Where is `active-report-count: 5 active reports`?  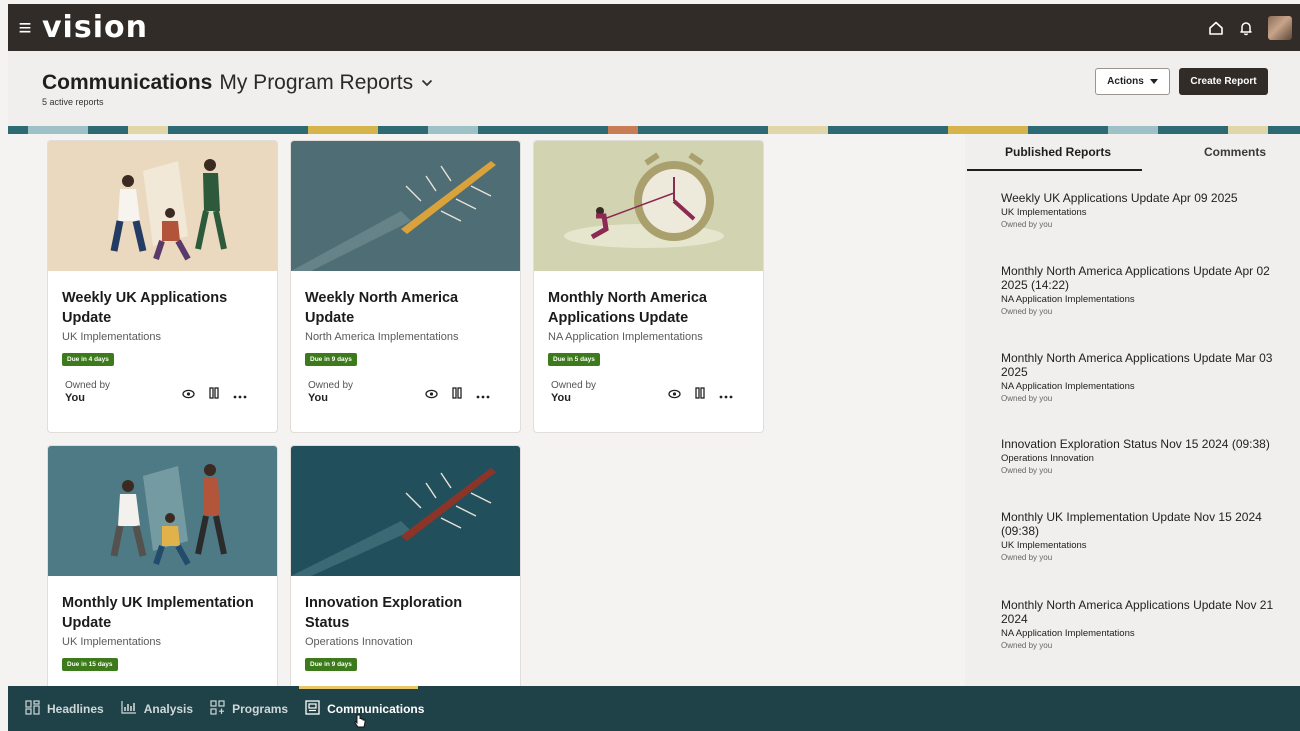 active-report-count: 5 active reports is located at coordinates (73, 102).